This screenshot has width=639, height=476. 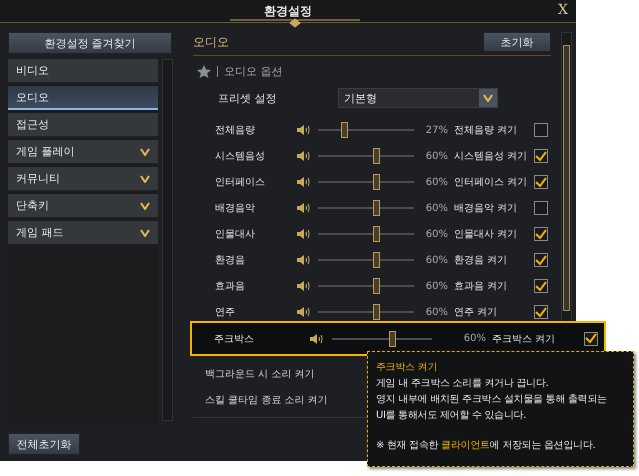 What do you see at coordinates (225, 312) in the screenshot?
I see `channel-label: 연주` at bounding box center [225, 312].